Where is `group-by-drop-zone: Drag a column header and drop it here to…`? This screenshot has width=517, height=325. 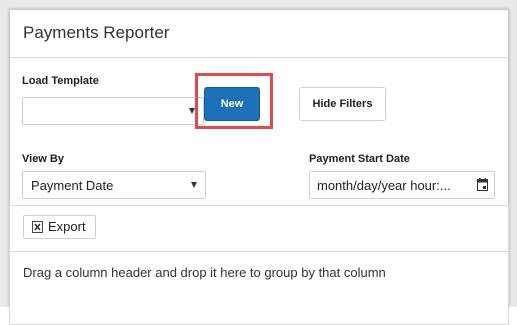
group-by-drop-zone: Drag a column header and drop it here to… is located at coordinates (204, 272).